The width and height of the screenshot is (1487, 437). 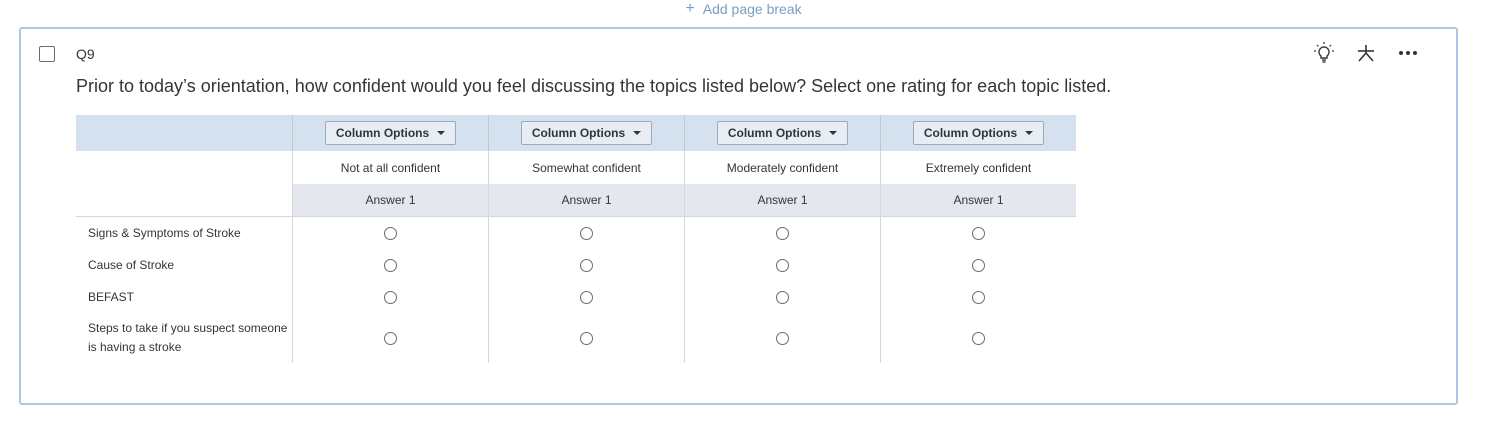 I want to click on statement-label: Cause of Stroke, so click(x=184, y=265).